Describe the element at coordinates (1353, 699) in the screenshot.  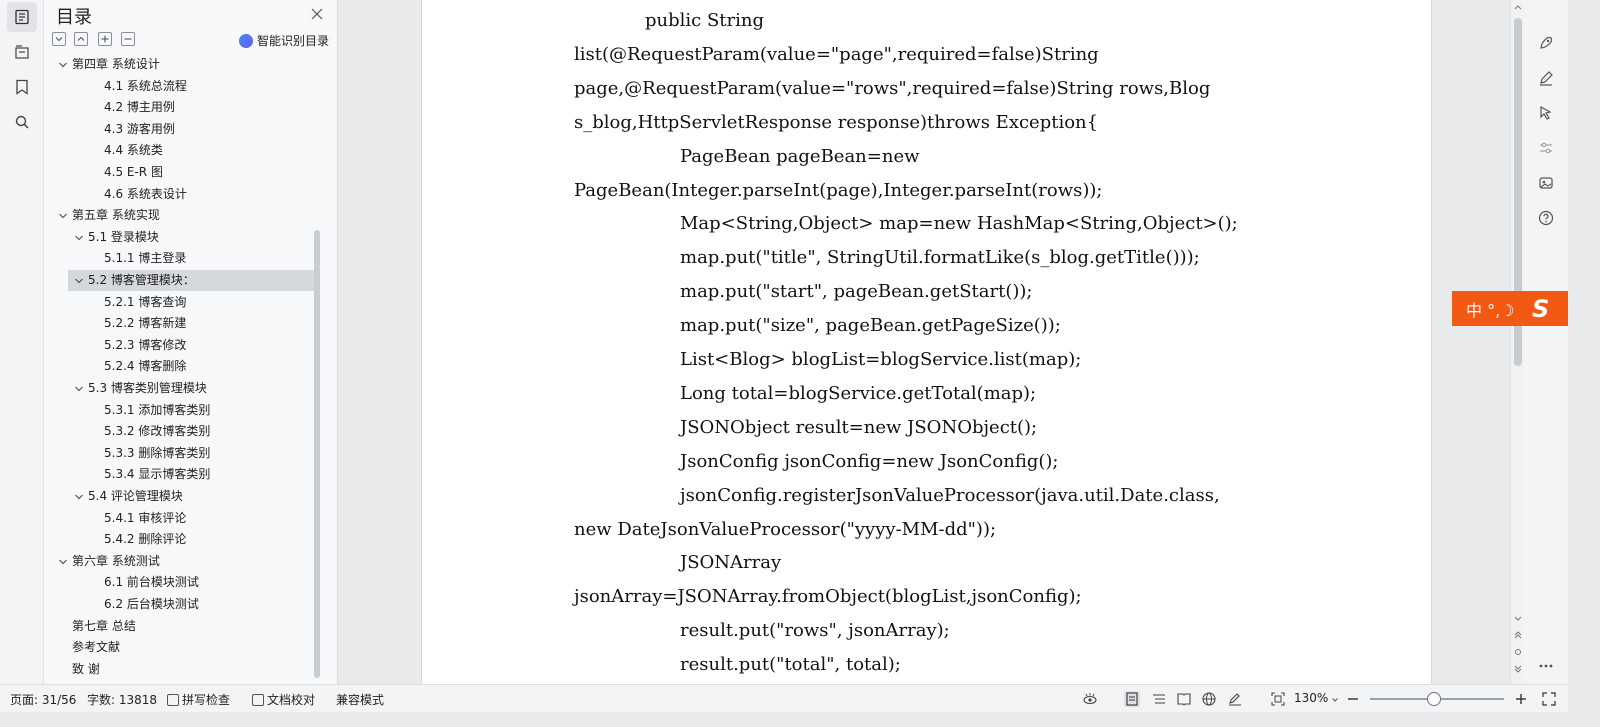
I see `zoom-out-icon` at that location.